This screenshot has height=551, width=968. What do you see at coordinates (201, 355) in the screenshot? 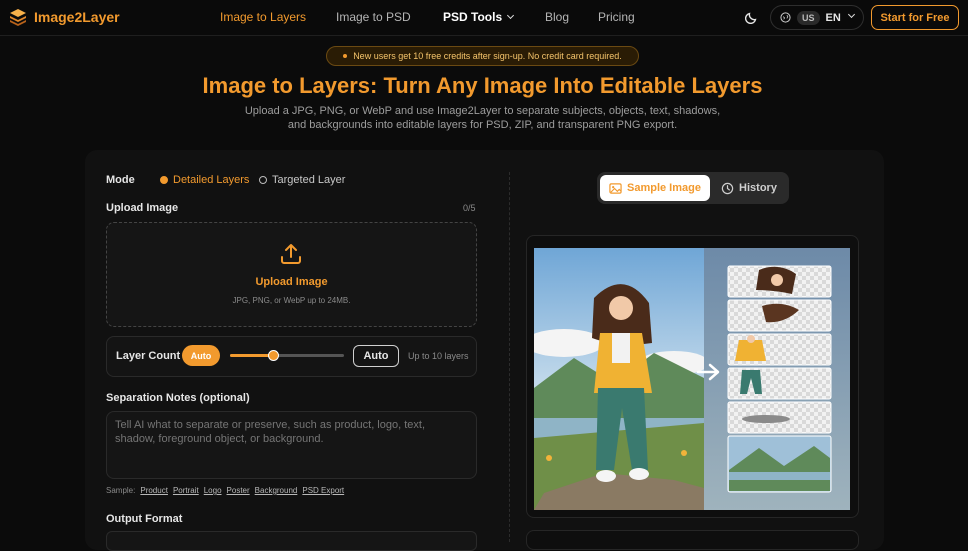
I see `auto-toggle-pill: Auto` at bounding box center [201, 355].